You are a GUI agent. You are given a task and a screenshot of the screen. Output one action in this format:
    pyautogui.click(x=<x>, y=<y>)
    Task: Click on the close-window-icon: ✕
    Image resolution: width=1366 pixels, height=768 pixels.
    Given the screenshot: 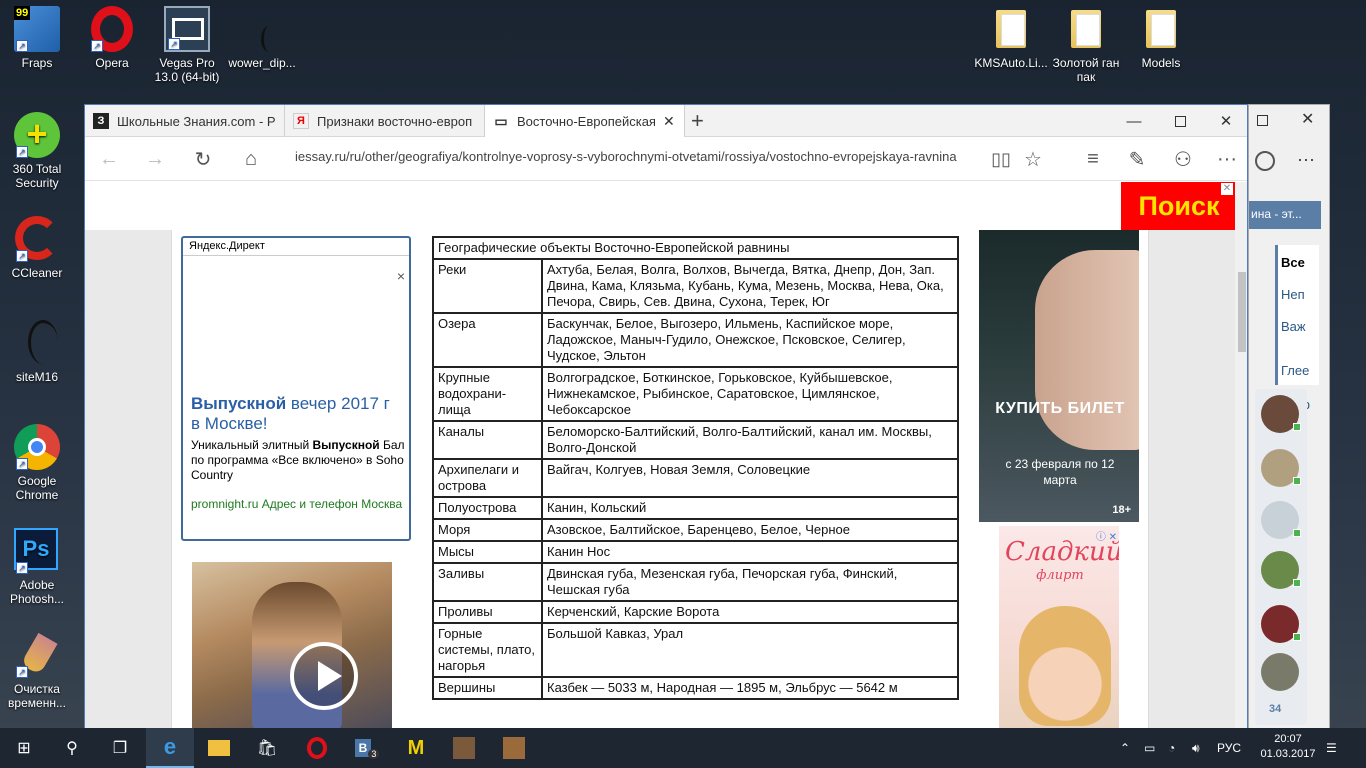 What is the action you would take?
    pyautogui.click(x=1225, y=121)
    